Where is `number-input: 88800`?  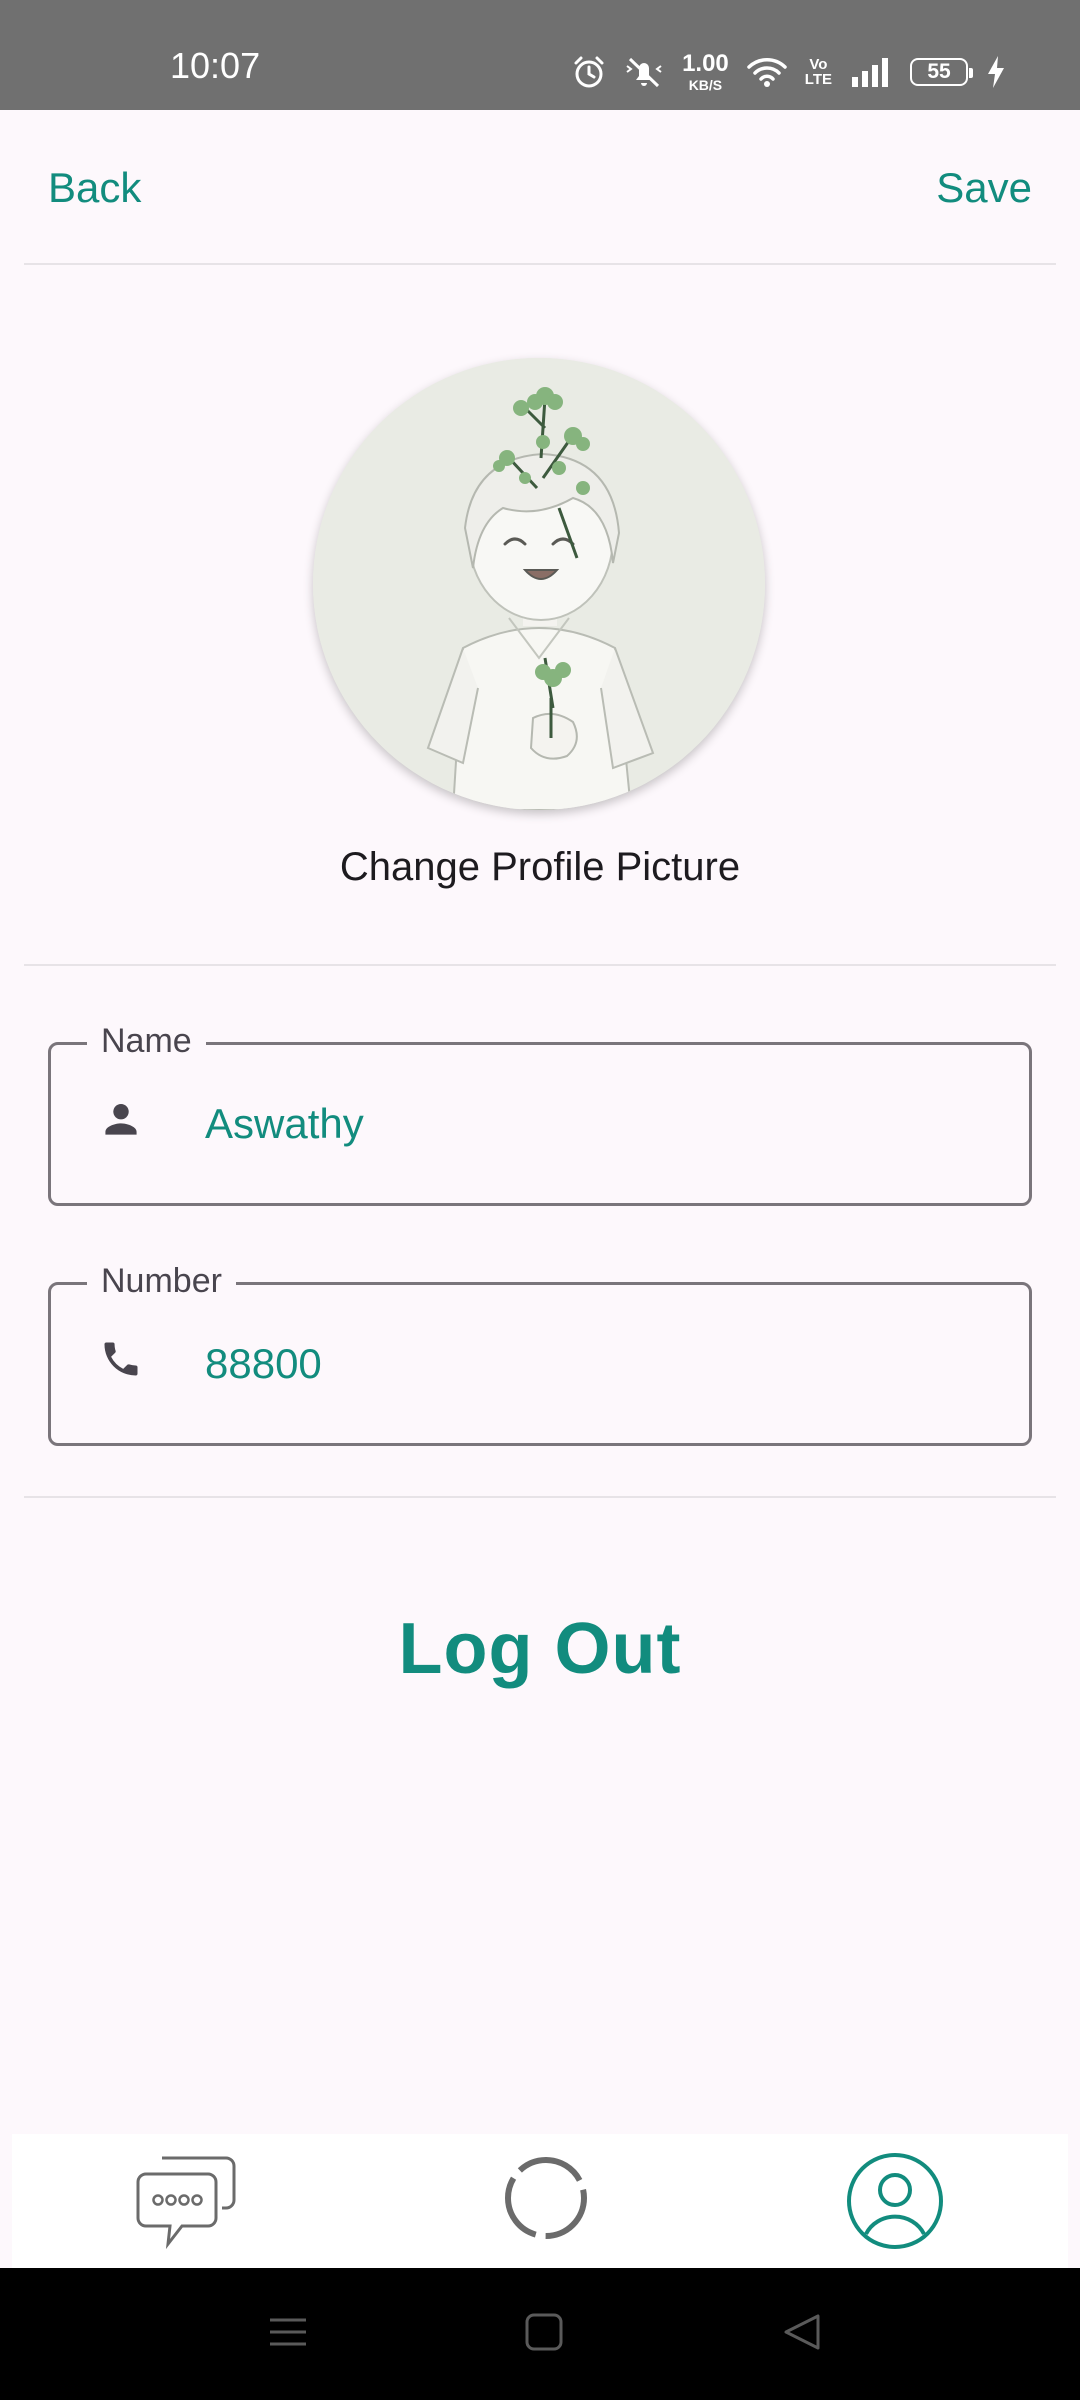
number-input: 88800 is located at coordinates (263, 1364).